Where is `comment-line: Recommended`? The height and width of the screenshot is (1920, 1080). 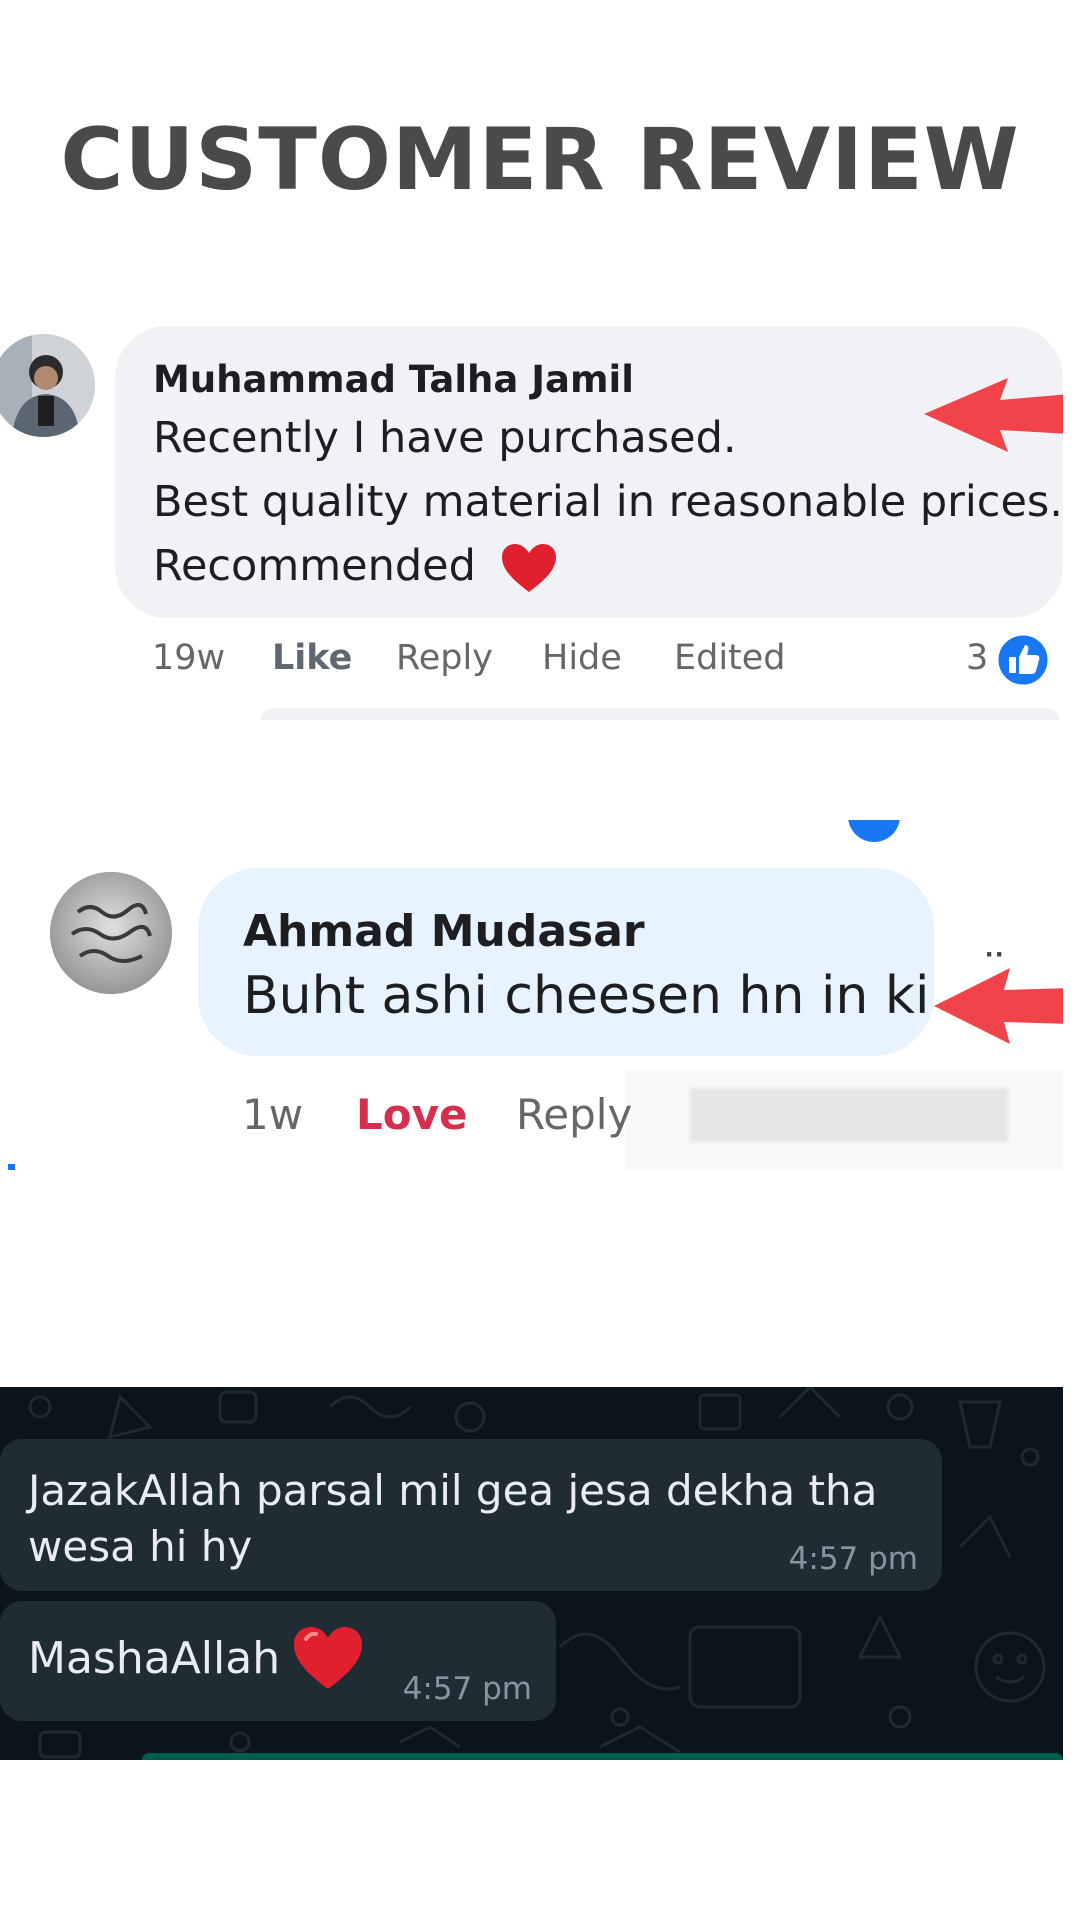
comment-line: Recommended is located at coordinates (608, 566).